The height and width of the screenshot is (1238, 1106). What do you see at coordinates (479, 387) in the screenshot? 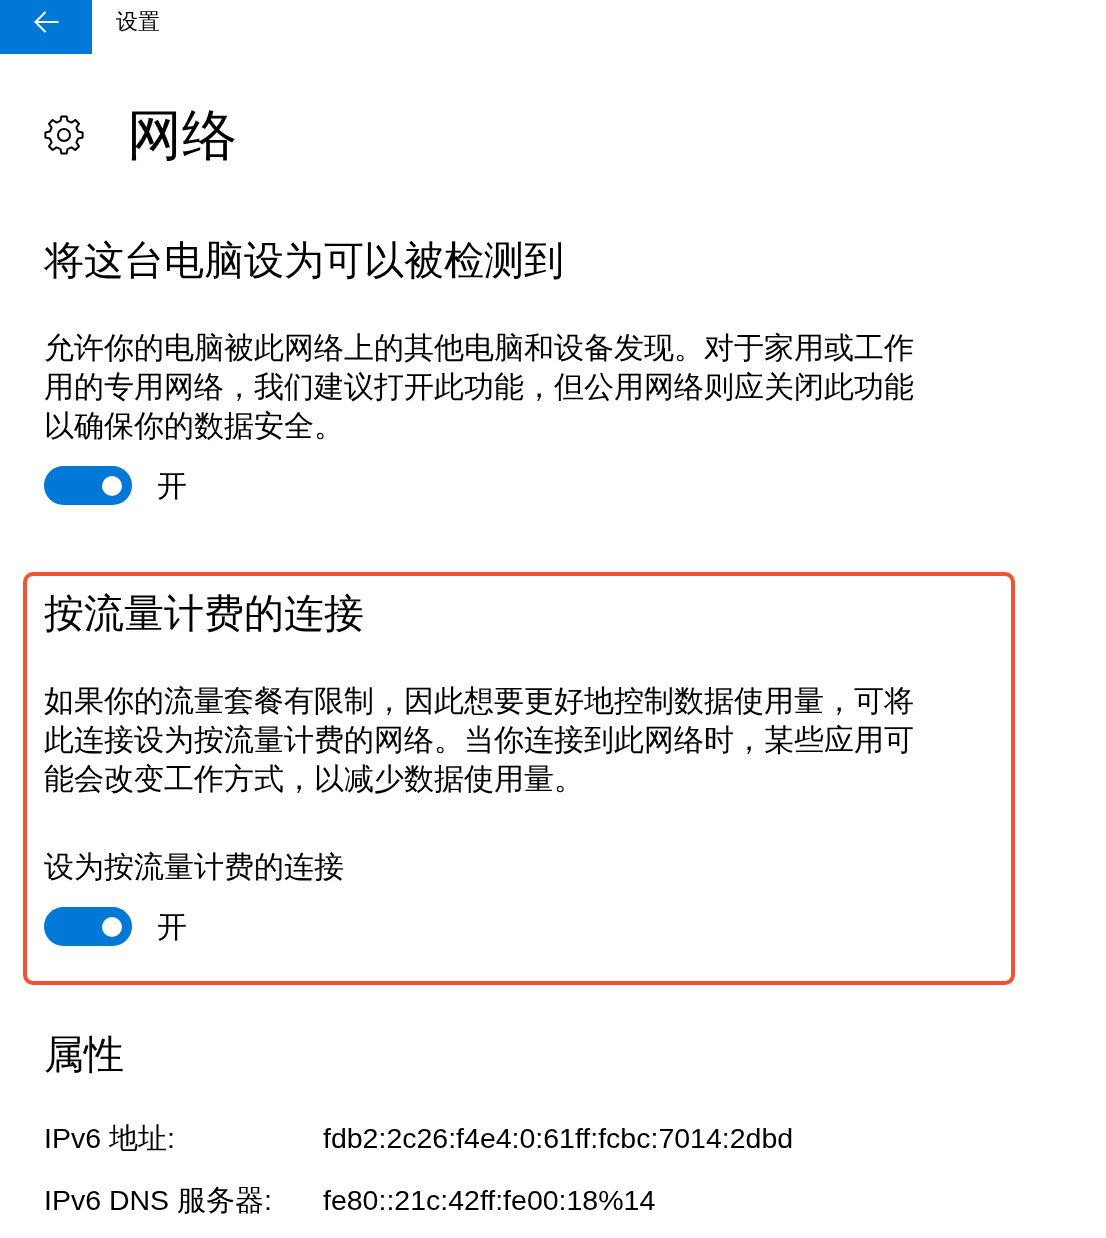
I see `section-description: 允许你的电脑被此网络上的其他电脑和设备发现。对于家用或工作用的专用网络，我们建议打开此功能，但公用网络则应关闭此功能以确保你的数据安全。` at bounding box center [479, 387].